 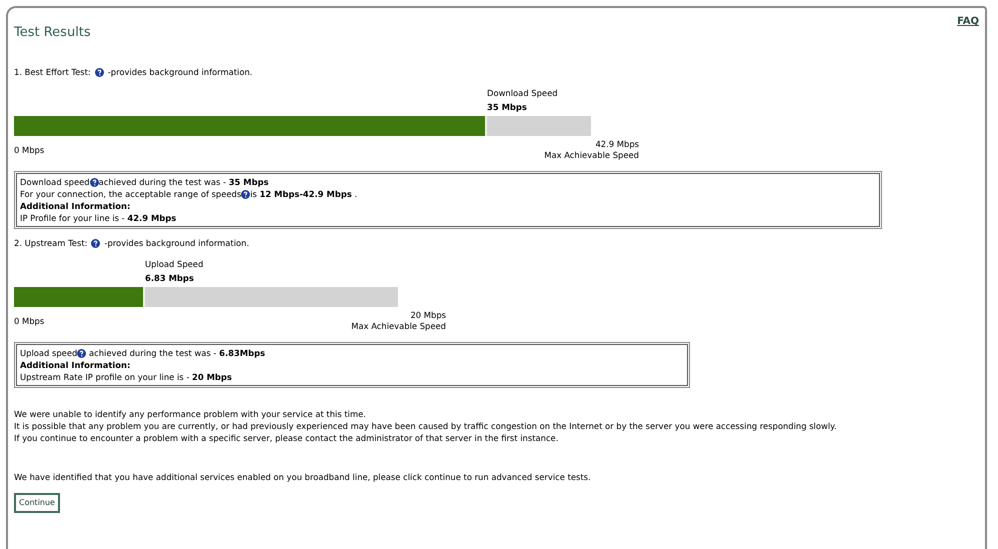 I want to click on message-text: If you continue to encounter a problem with a specific server, please contact the administrator of that server in the first instance., so click(x=286, y=438).